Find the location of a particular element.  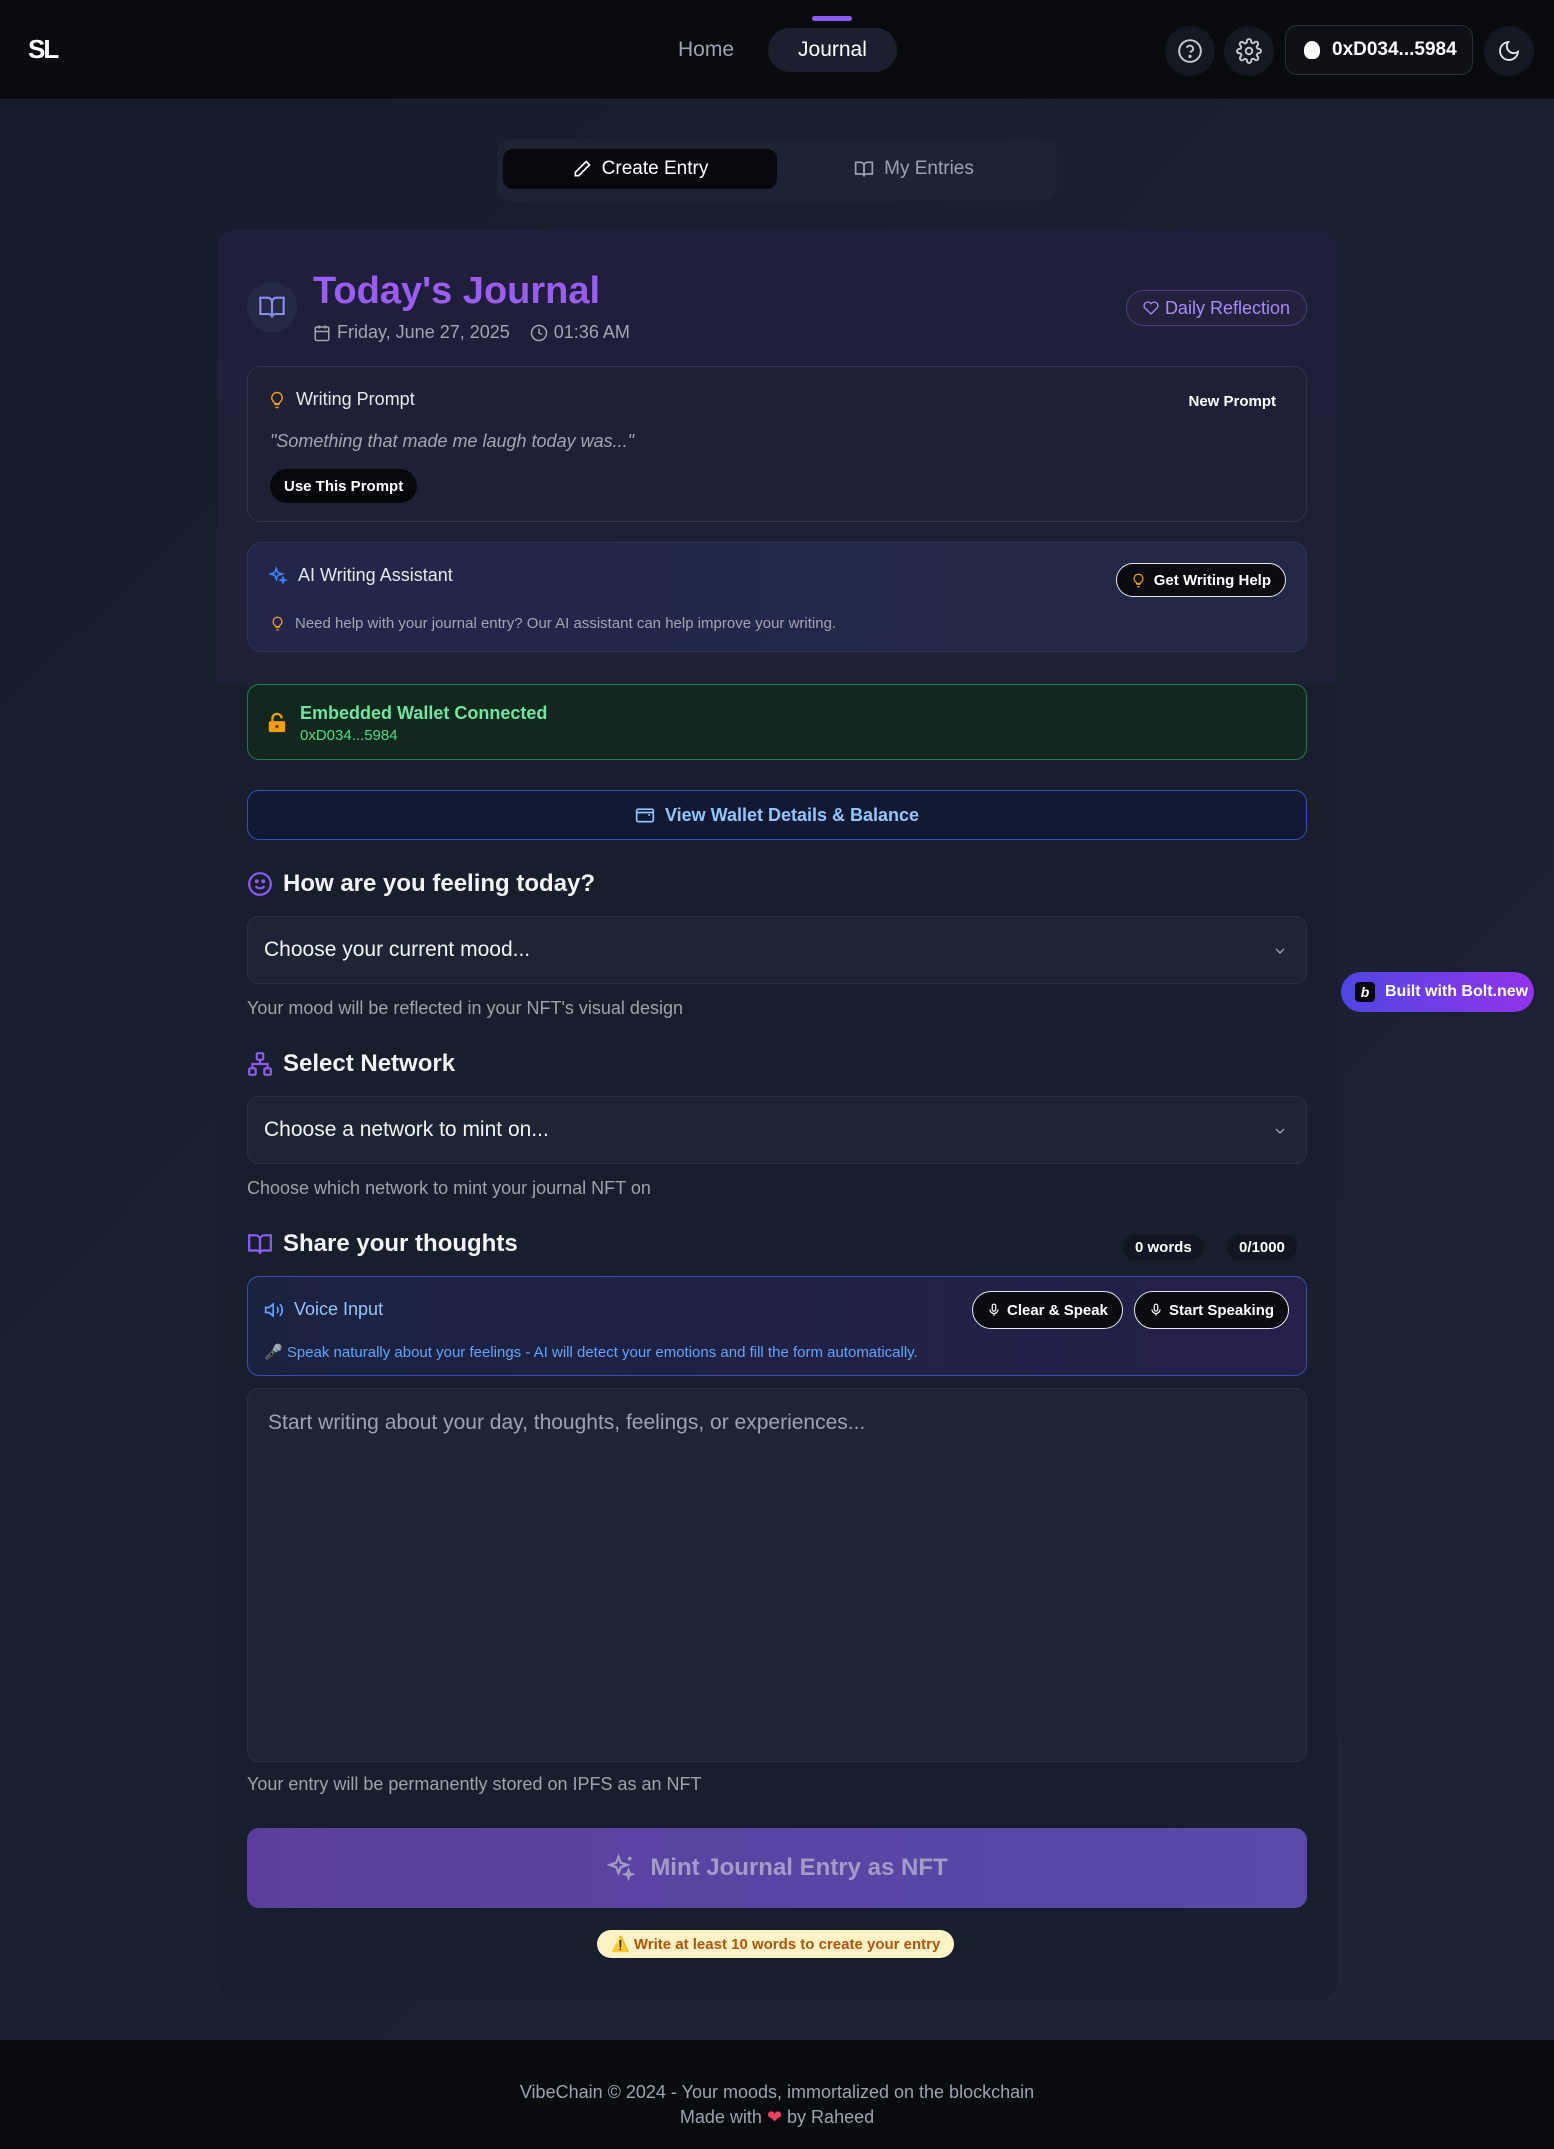

top-navbar: SL Home Journal 0xD034...5984 is located at coordinates (777, 50).